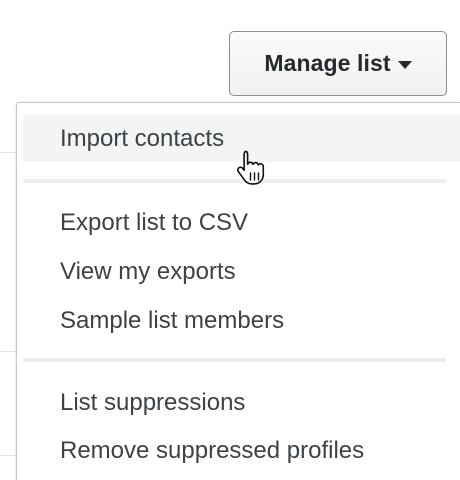 Image resolution: width=460 pixels, height=480 pixels. I want to click on menu-item-remove-suppressed-profiles: Remove suppressed profiles, so click(241, 450).